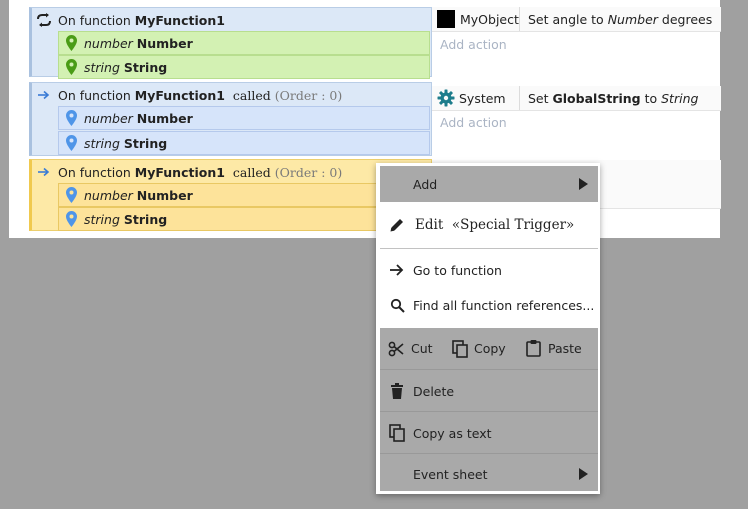  What do you see at coordinates (410, 349) in the screenshot?
I see `cut-button: Cut` at bounding box center [410, 349].